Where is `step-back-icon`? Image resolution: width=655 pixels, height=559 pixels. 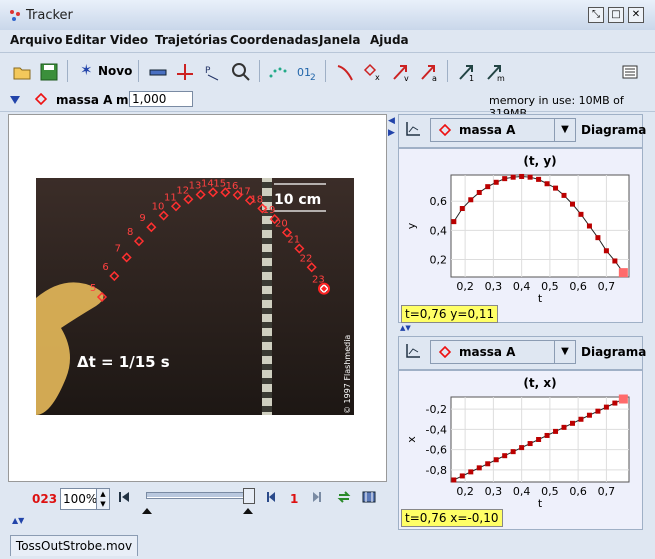
step-back-icon is located at coordinates (272, 498).